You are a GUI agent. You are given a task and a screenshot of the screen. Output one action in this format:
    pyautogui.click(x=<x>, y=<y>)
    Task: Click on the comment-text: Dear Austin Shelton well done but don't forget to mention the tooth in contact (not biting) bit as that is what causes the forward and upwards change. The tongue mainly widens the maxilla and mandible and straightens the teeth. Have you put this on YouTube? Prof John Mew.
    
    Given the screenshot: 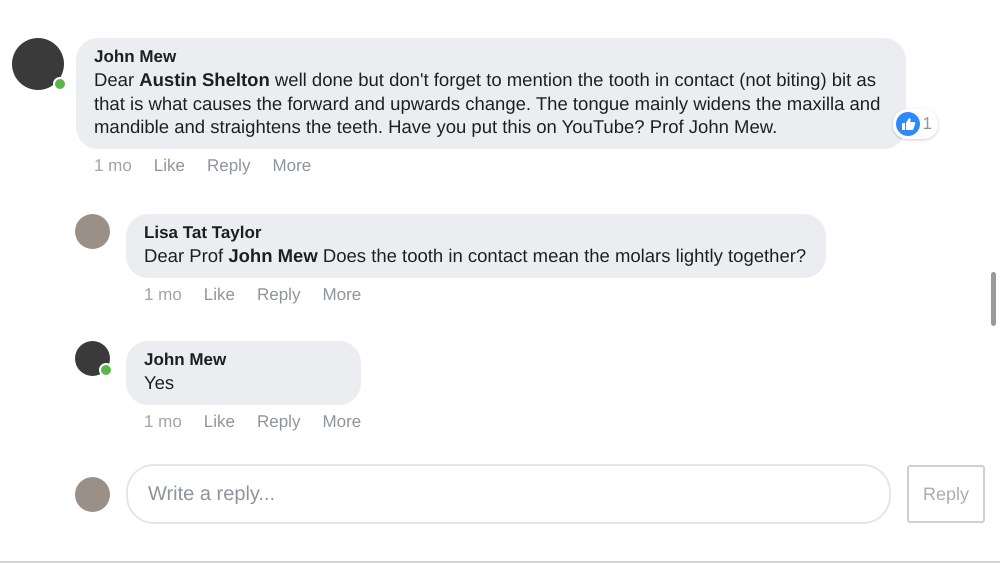 What is the action you would take?
    pyautogui.click(x=488, y=103)
    